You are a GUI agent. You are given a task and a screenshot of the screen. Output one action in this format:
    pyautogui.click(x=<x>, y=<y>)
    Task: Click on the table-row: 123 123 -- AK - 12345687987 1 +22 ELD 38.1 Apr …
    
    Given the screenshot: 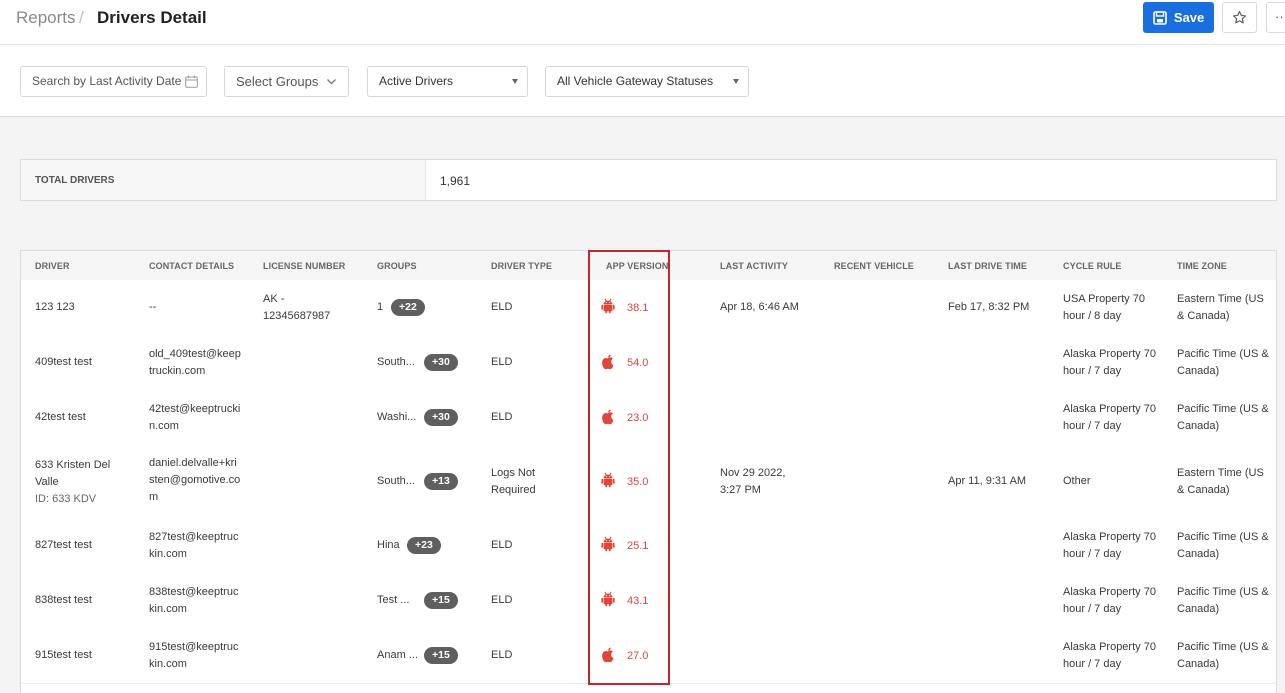 What is the action you would take?
    pyautogui.click(x=648, y=308)
    